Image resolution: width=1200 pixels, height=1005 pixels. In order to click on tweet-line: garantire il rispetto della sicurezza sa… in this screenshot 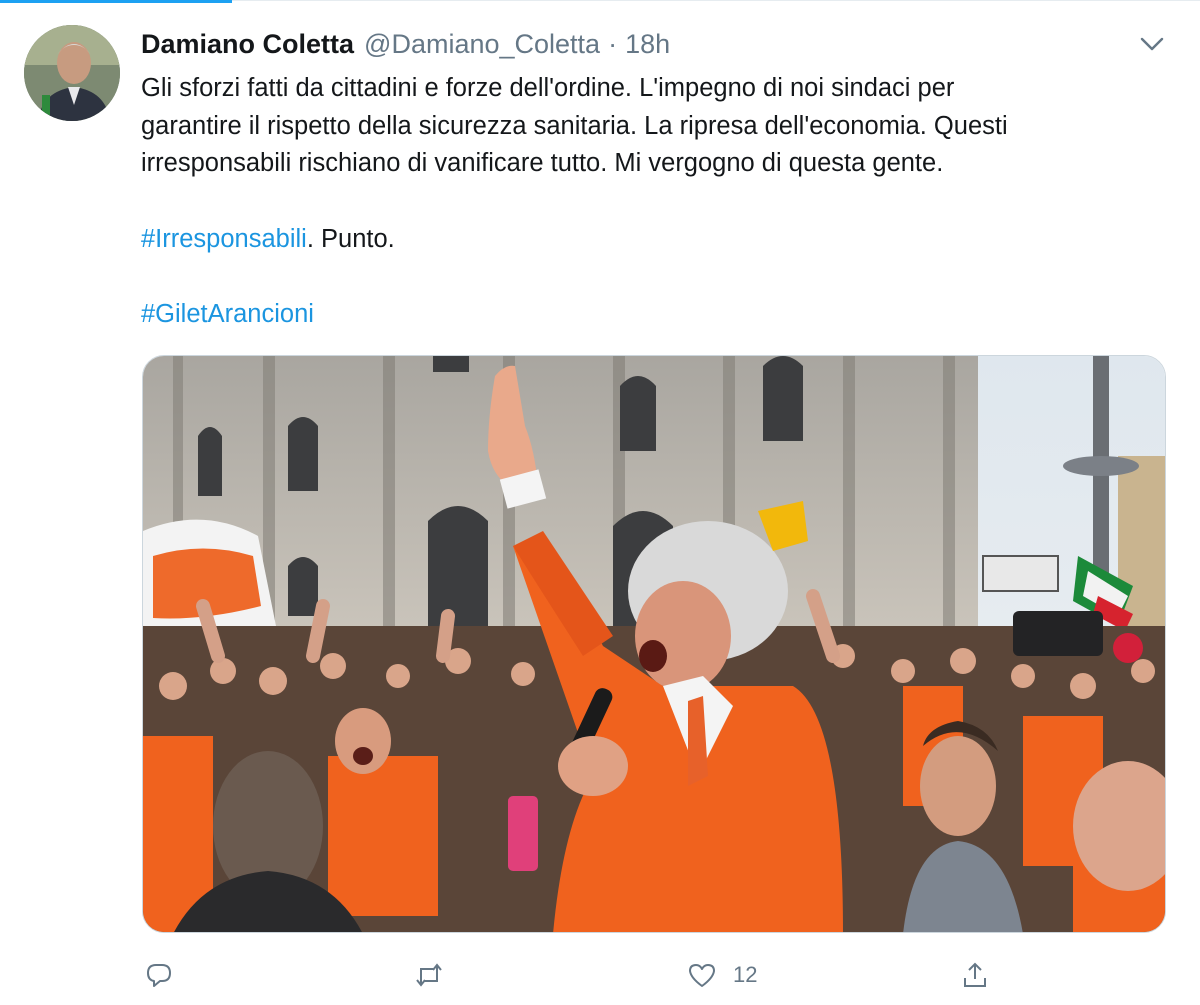, I will do `click(574, 125)`.